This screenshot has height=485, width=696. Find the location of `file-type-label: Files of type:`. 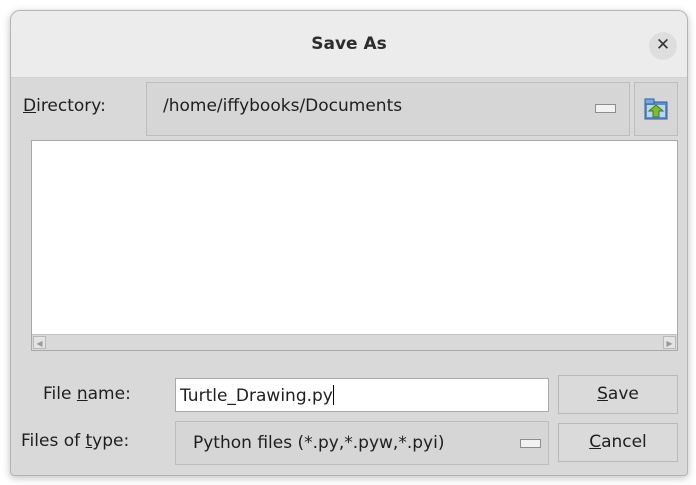

file-type-label: Files of type: is located at coordinates (75, 441).